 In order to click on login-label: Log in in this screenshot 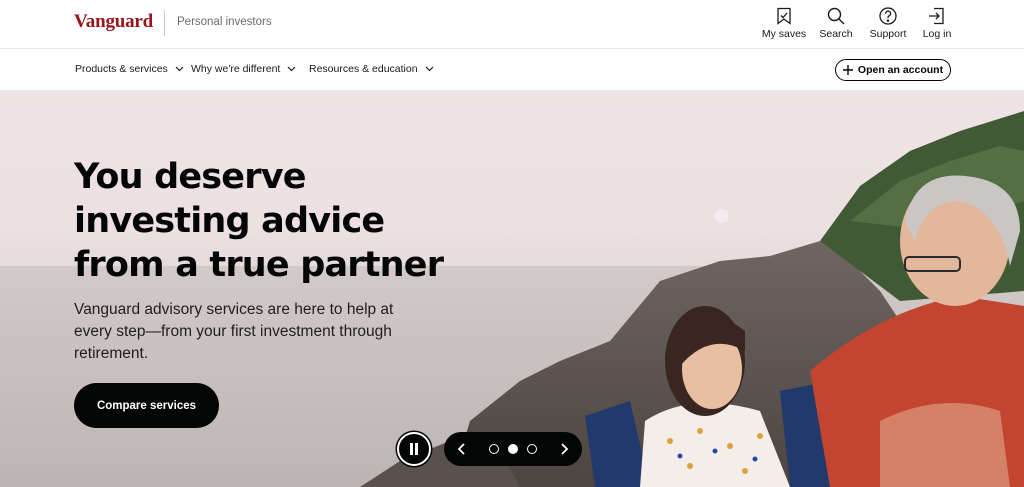, I will do `click(937, 34)`.